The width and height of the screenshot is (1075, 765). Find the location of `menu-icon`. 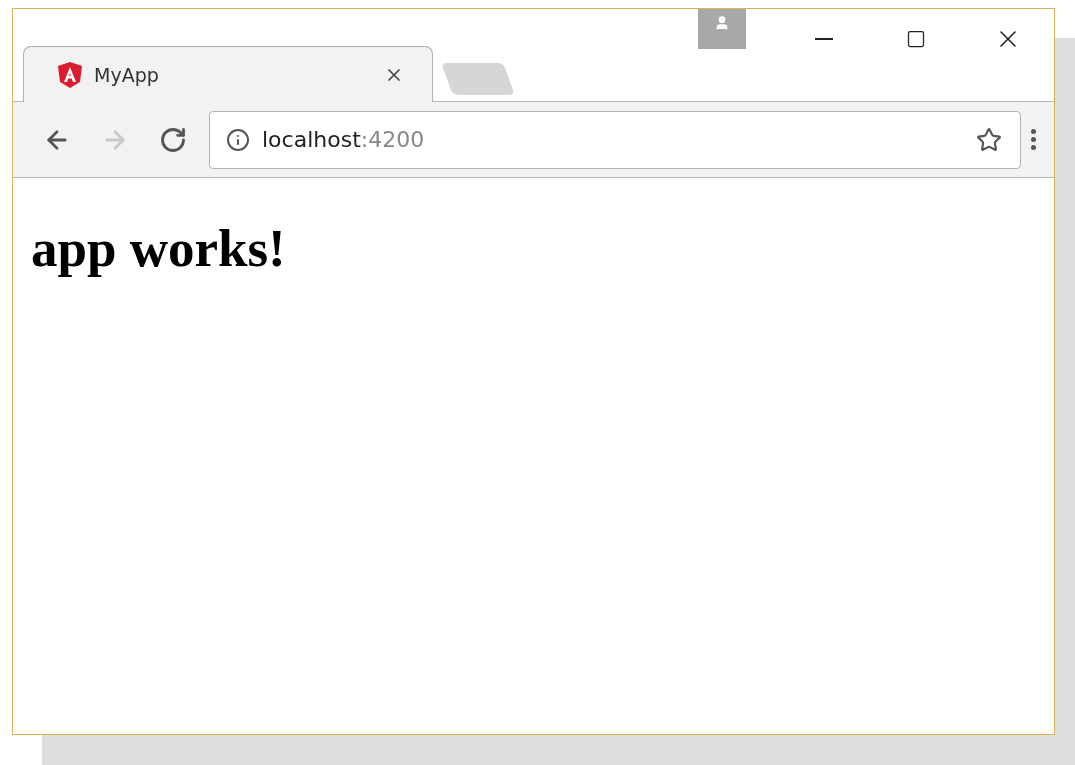

menu-icon is located at coordinates (1033, 139).